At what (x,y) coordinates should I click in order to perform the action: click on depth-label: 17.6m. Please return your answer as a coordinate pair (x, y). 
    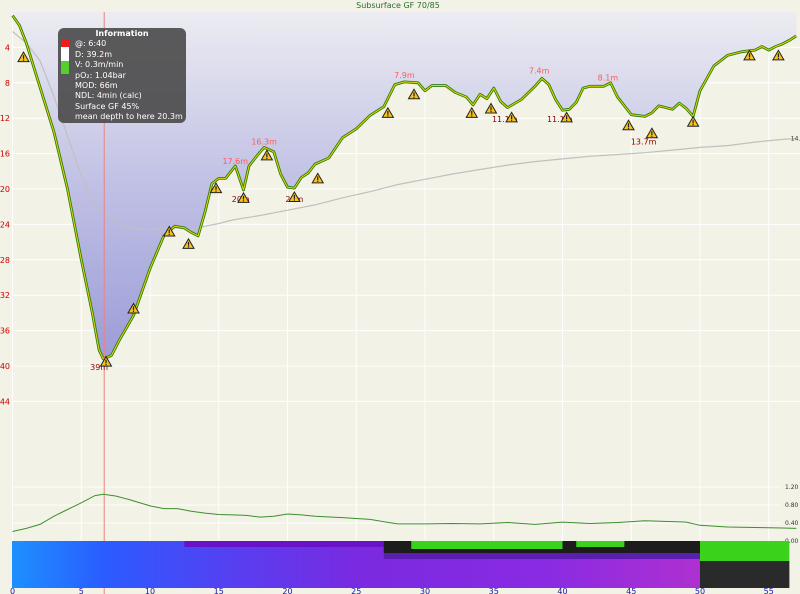
    Looking at the image, I should click on (235, 161).